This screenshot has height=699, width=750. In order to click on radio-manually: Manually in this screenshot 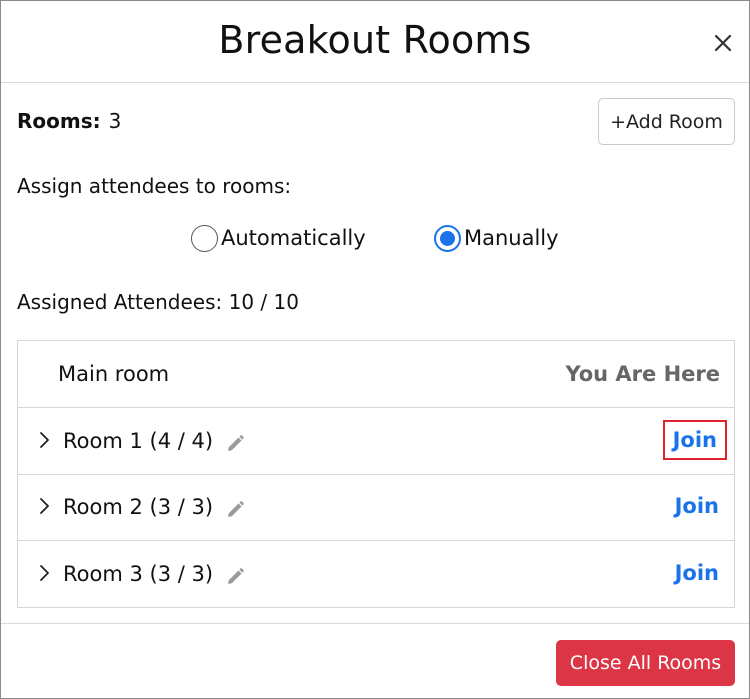, I will do `click(496, 238)`.